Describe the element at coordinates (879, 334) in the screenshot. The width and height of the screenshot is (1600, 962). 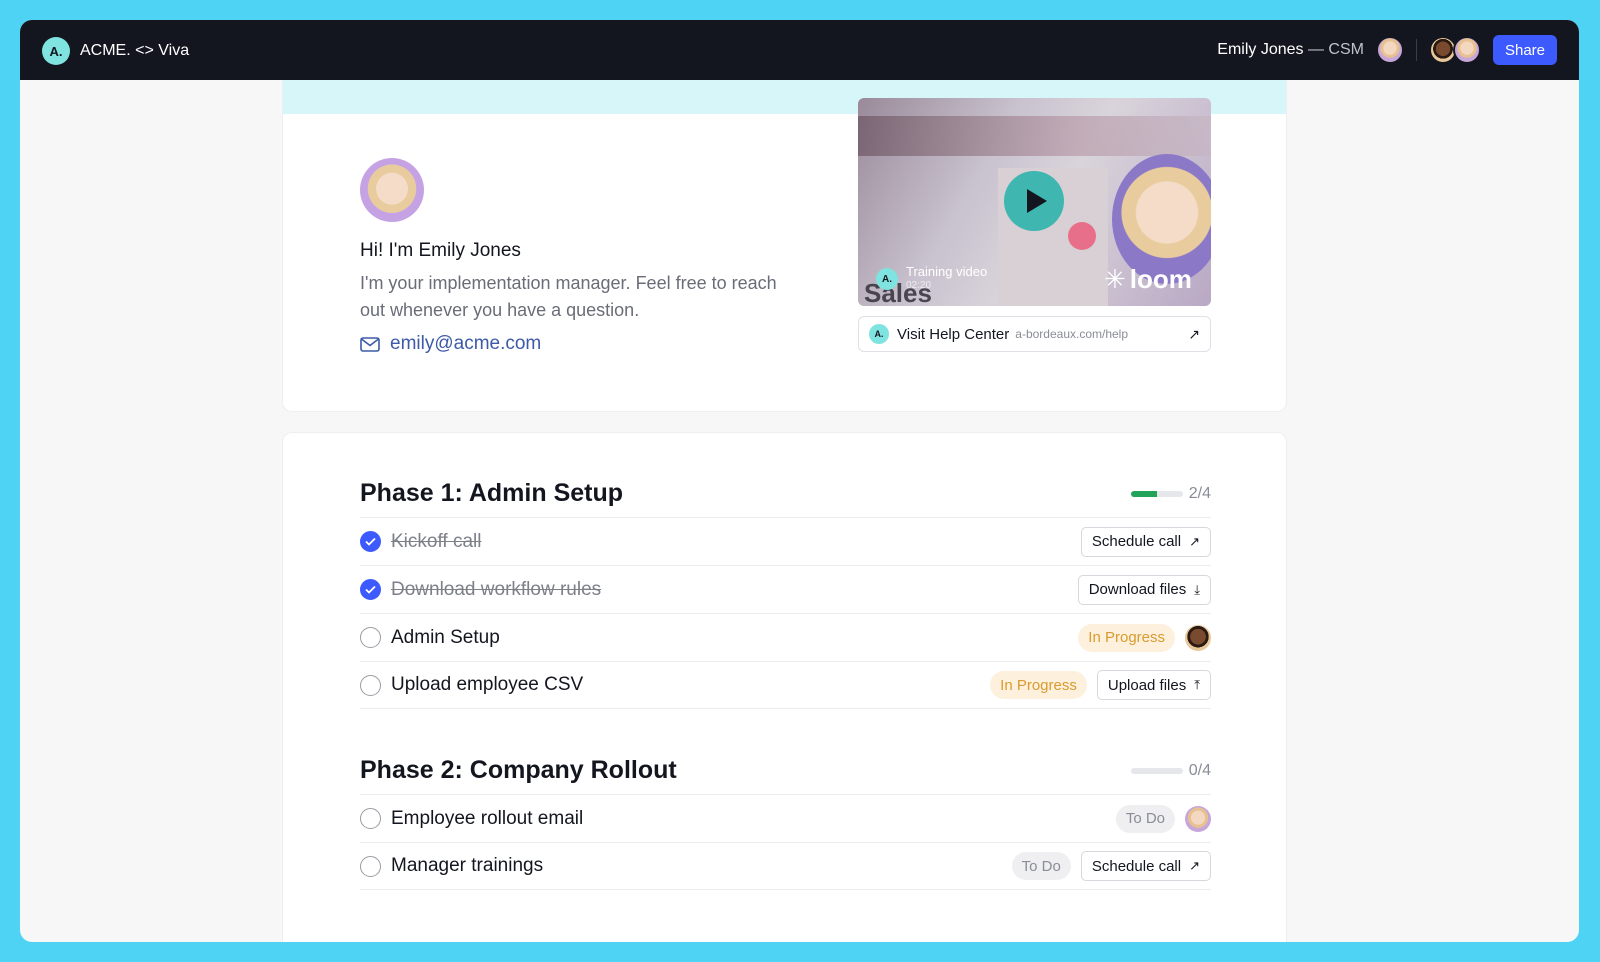
I see `help-logo-icon: A.` at that location.